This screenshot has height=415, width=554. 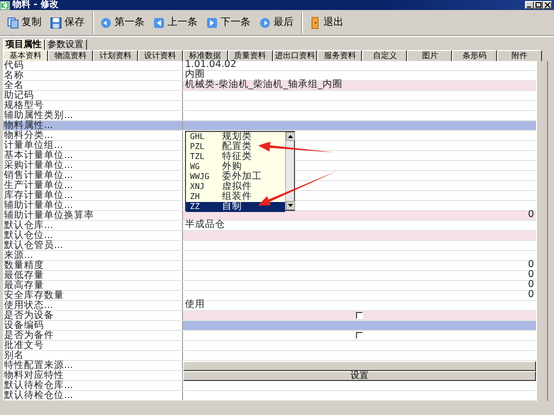 I want to click on field-label: 最低存量, so click(x=93, y=275).